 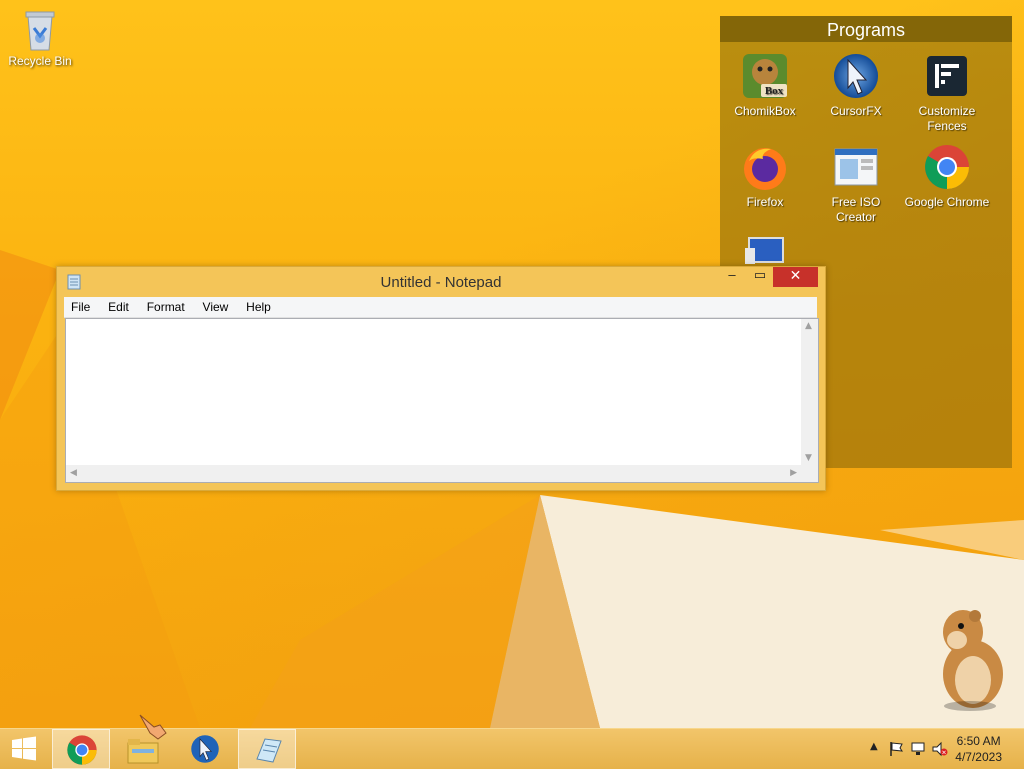 I want to click on volume-muted-icon: ✕, so click(x=940, y=749).